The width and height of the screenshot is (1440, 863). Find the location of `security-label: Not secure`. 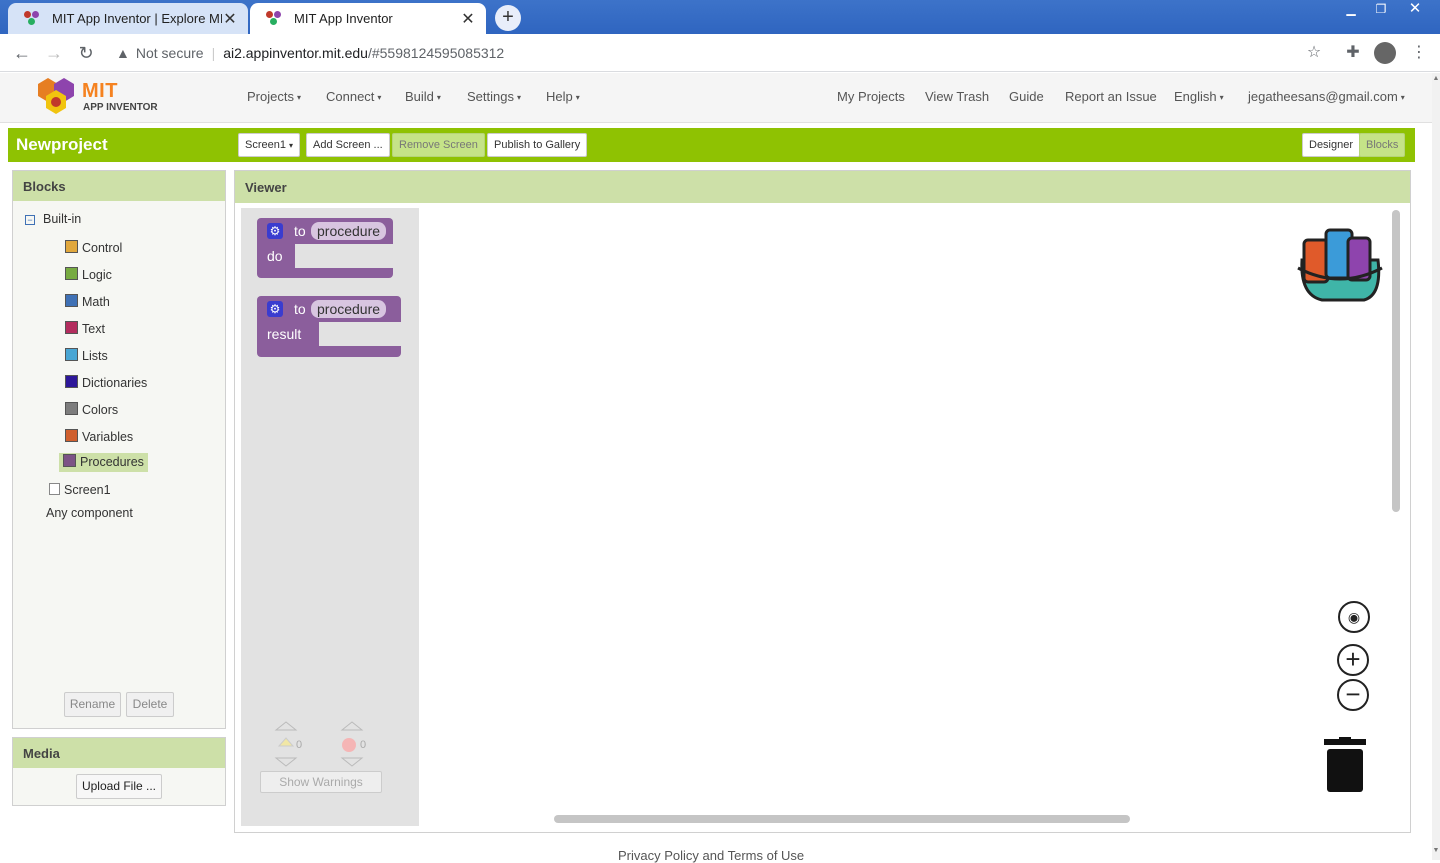

security-label: Not secure is located at coordinates (169, 53).